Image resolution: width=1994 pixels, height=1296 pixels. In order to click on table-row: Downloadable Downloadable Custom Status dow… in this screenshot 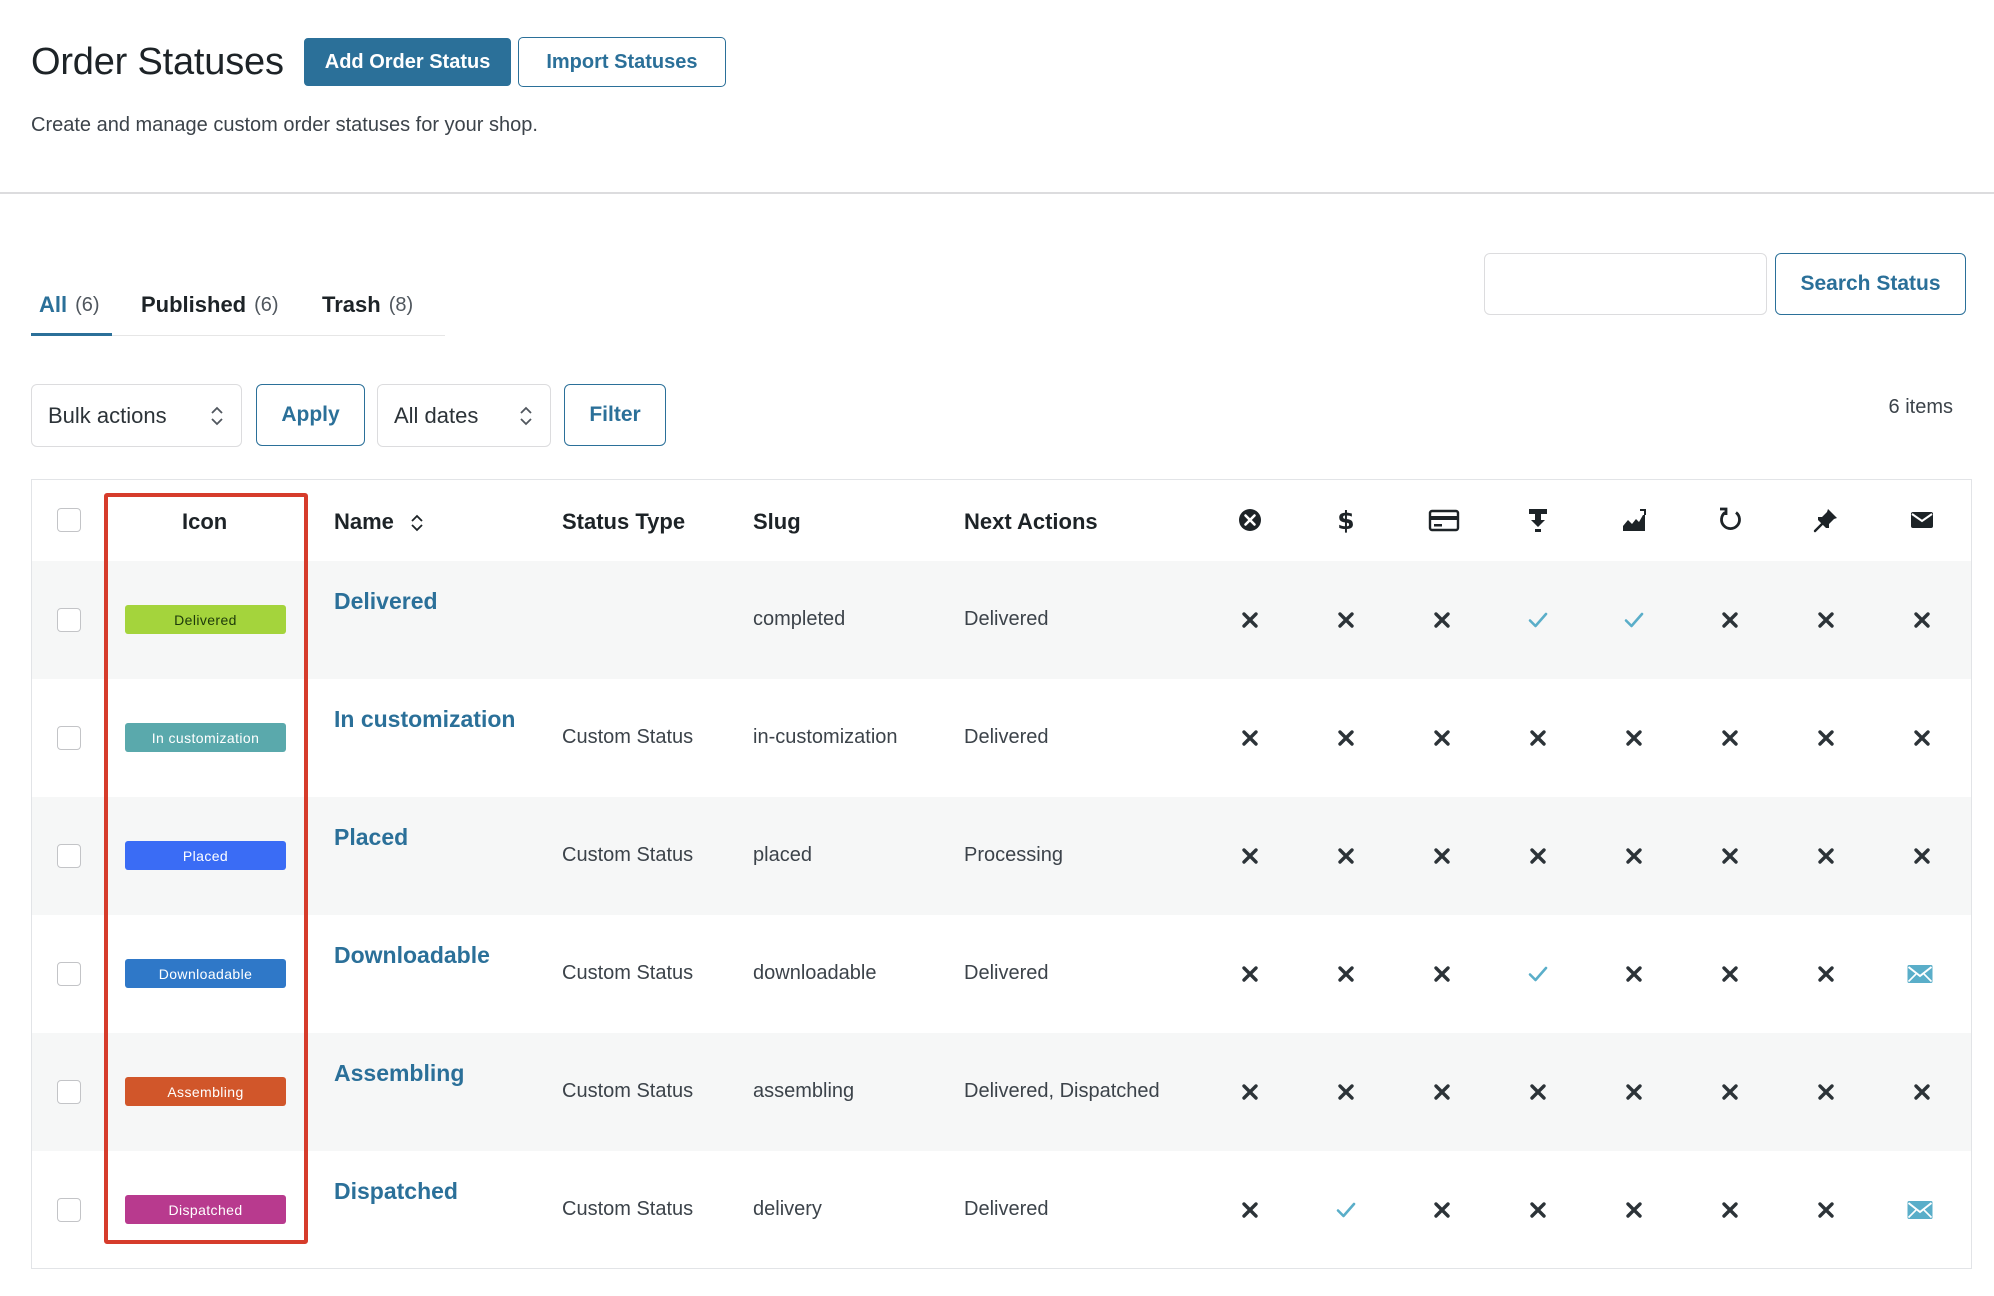, I will do `click(1001, 974)`.